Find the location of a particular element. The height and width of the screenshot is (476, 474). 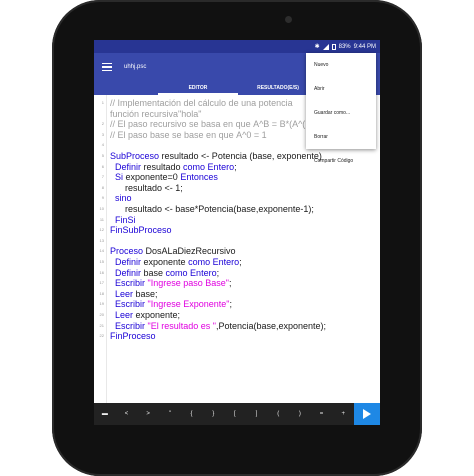

code-text: FinProceso is located at coordinates (133, 336).